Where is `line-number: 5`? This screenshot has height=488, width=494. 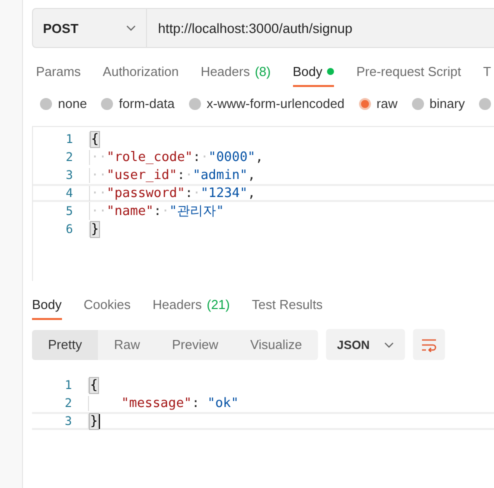 line-number: 5 is located at coordinates (69, 211).